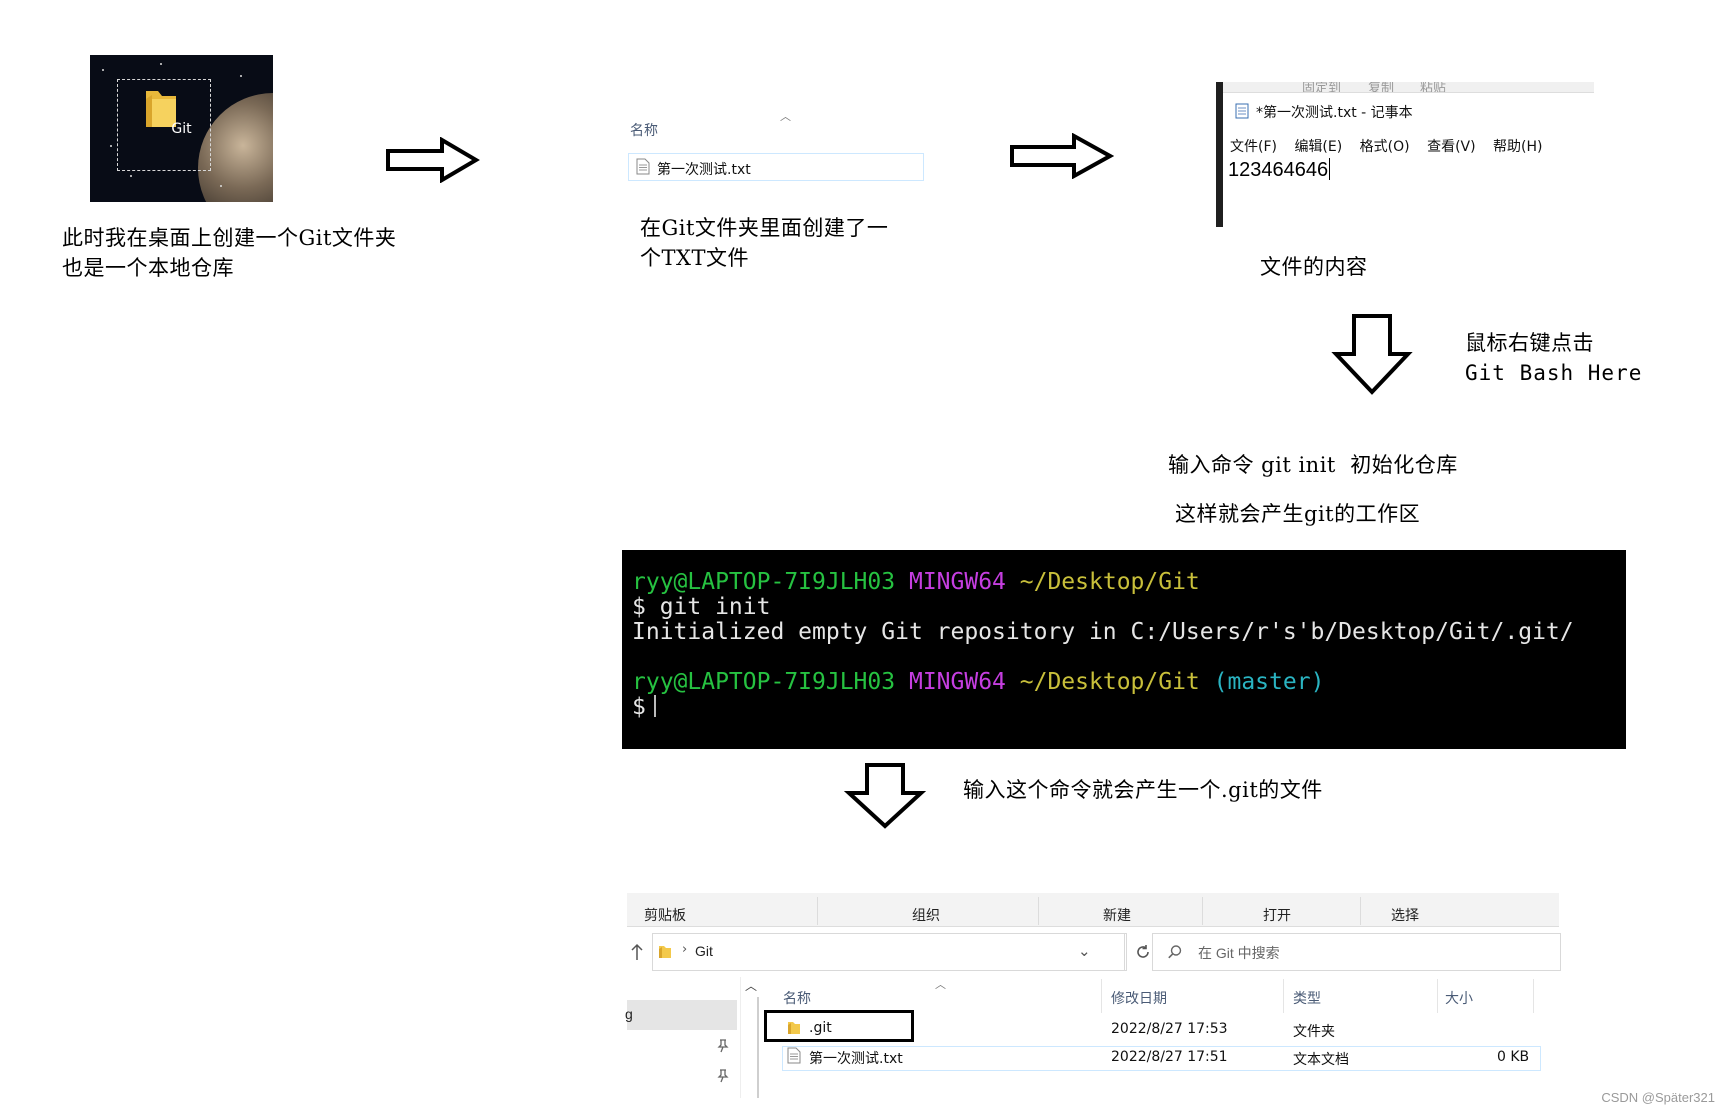  I want to click on nav-pane-scrollbar: ︿, so click(749, 1037).